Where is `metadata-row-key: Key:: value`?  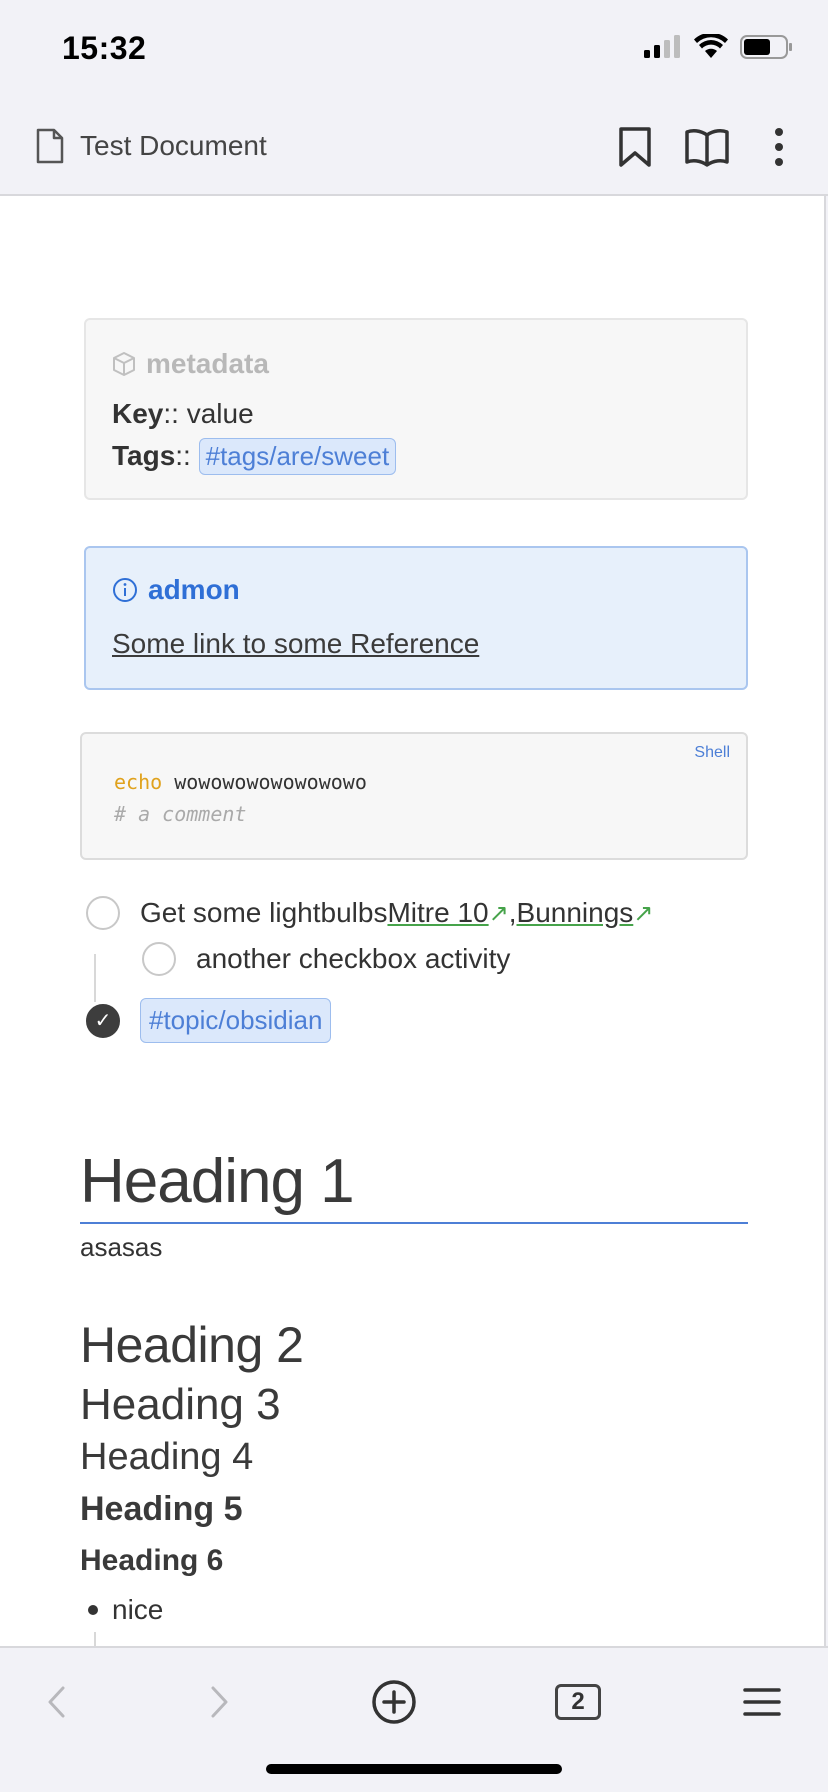
metadata-row-key: Key:: value is located at coordinates (183, 414).